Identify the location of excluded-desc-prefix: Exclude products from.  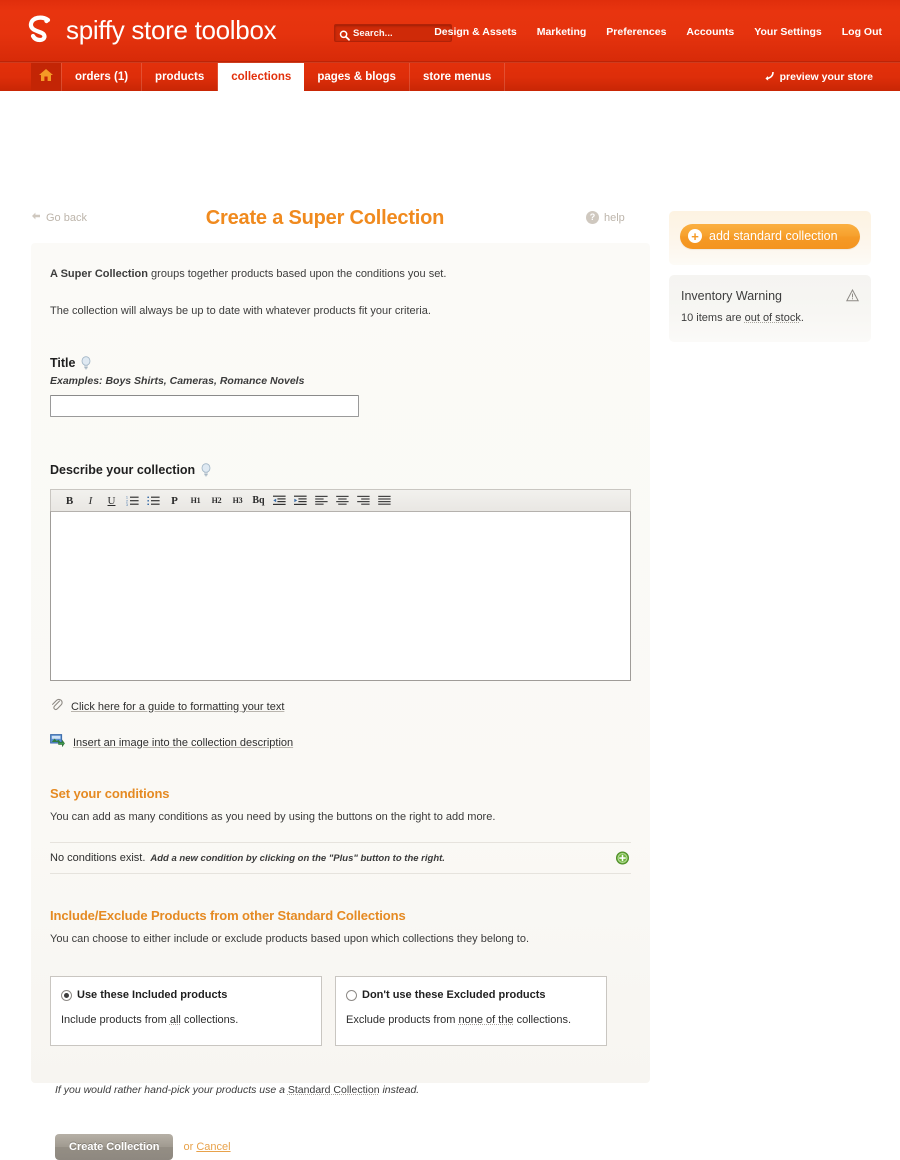
(402, 1020).